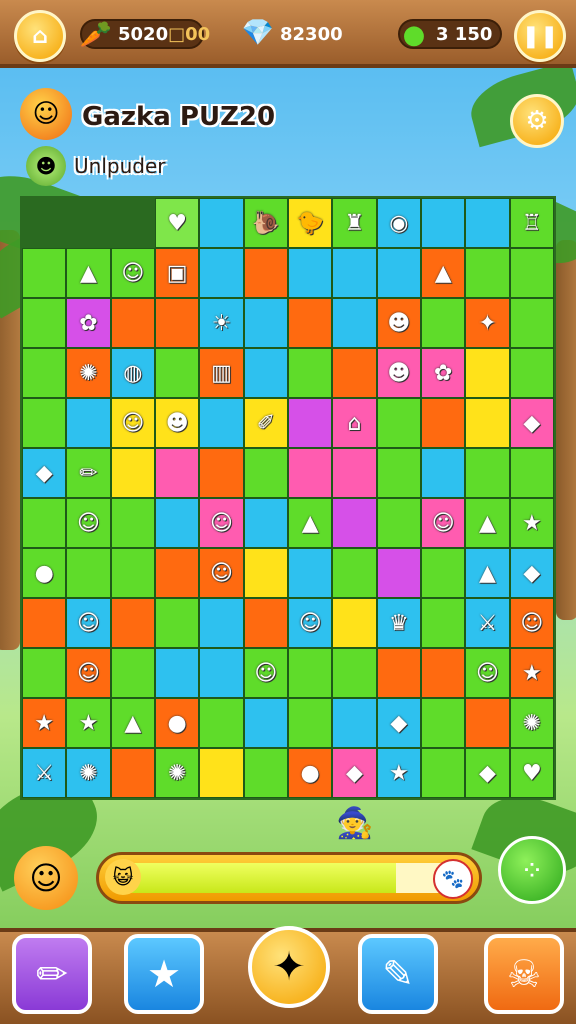 The image size is (576, 1024). What do you see at coordinates (52, 974) in the screenshot?
I see `pencil-tool-button: ✏` at bounding box center [52, 974].